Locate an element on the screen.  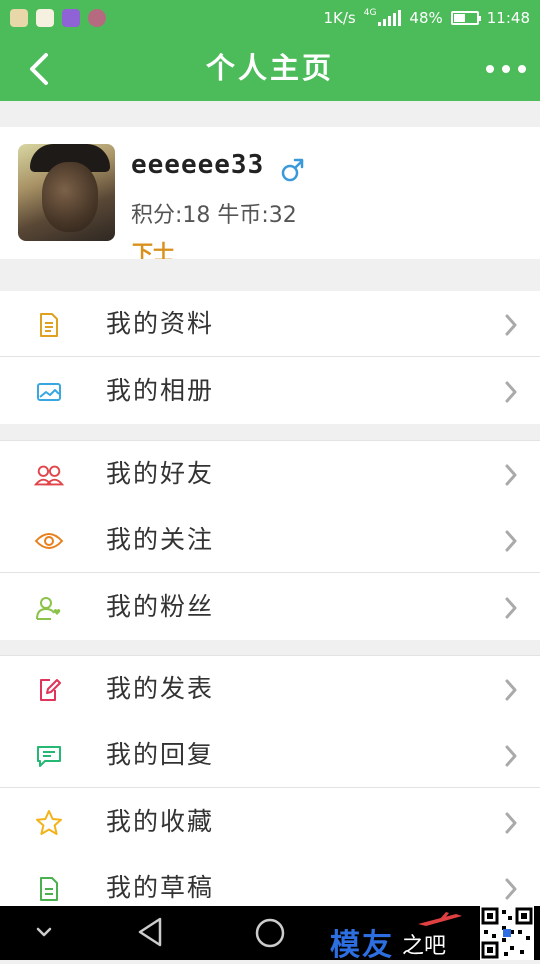
avatar is located at coordinates (66, 192).